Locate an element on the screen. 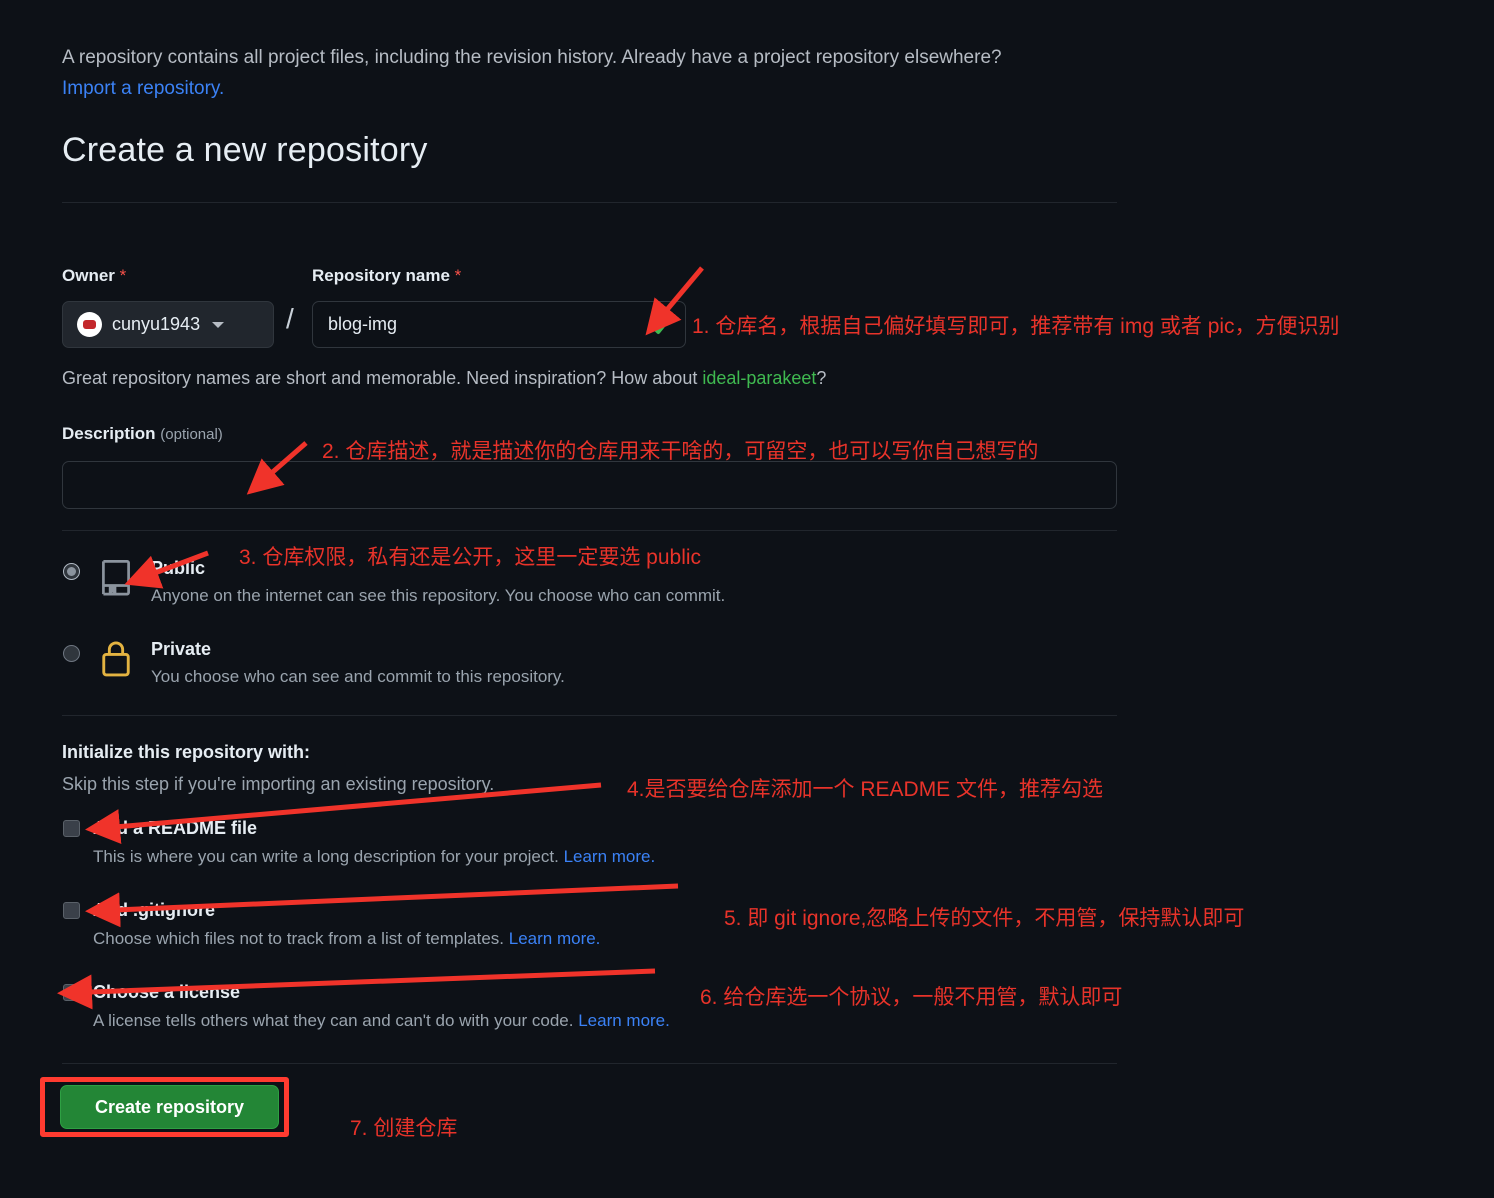 The width and height of the screenshot is (1494, 1198). description-label-text: Description is located at coordinates (109, 433).